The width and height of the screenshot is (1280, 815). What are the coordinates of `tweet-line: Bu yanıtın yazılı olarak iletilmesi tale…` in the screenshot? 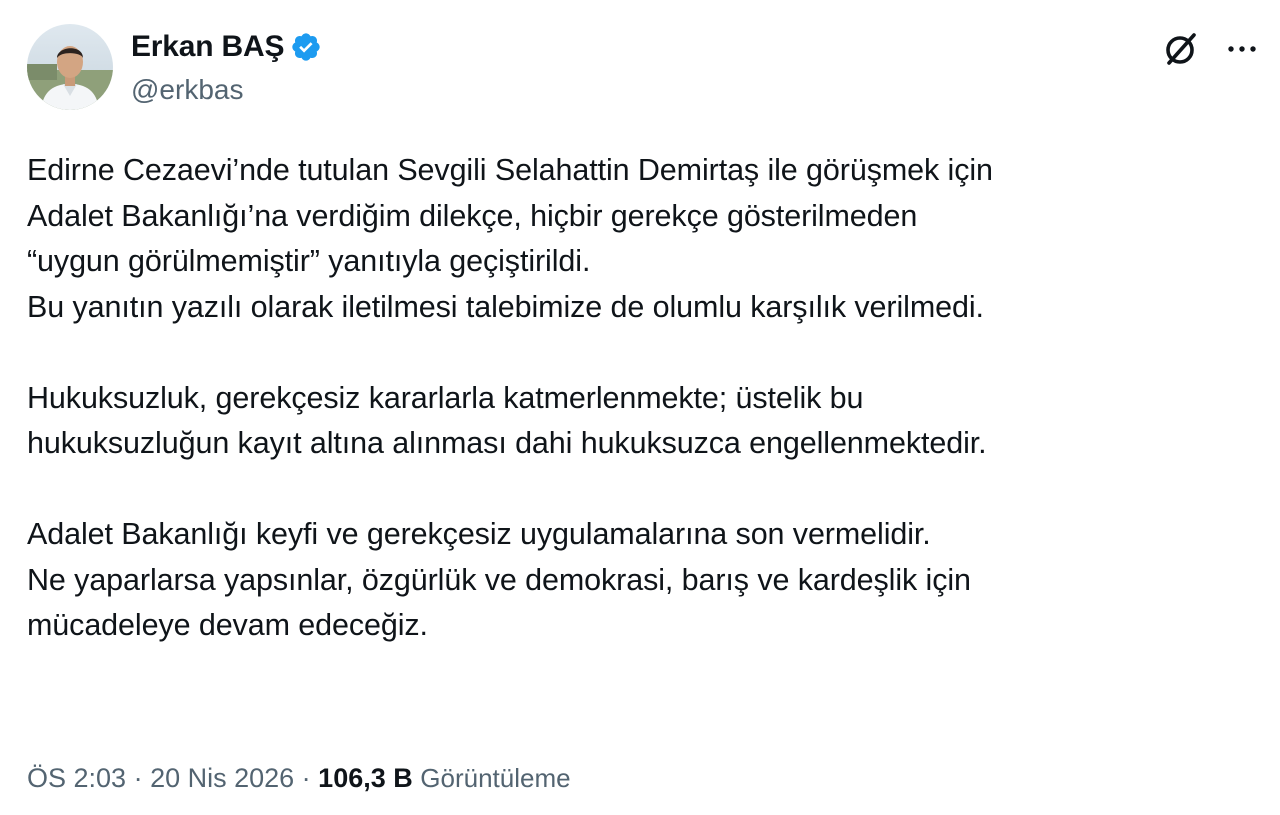 It's located at (505, 306).